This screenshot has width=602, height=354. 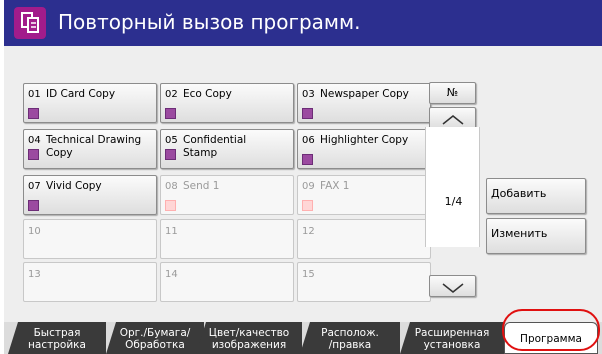 What do you see at coordinates (308, 94) in the screenshot?
I see `program-number: 03` at bounding box center [308, 94].